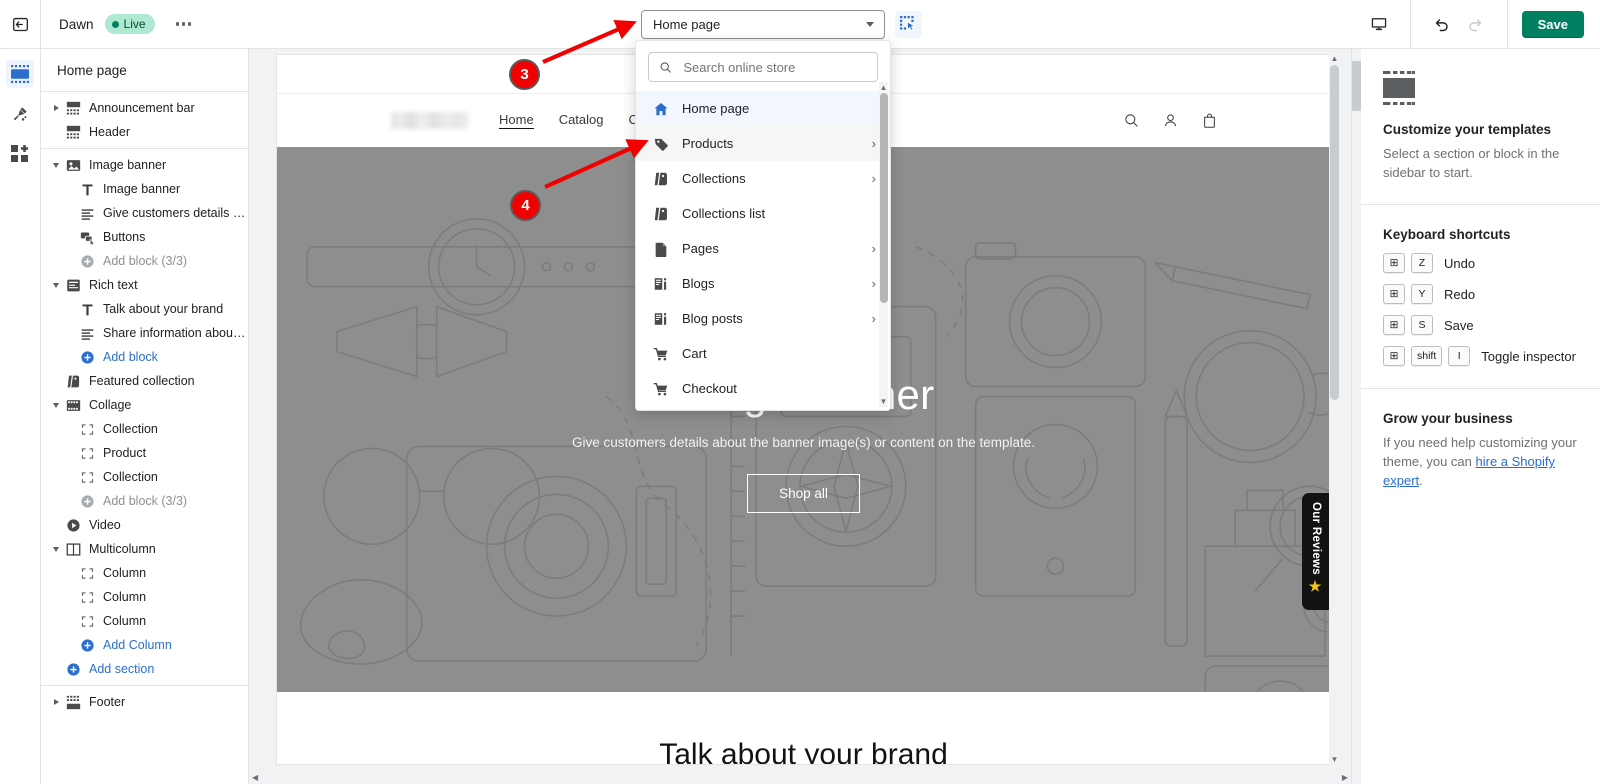 The image size is (1600, 784). I want to click on save-button: Save, so click(1552, 24).